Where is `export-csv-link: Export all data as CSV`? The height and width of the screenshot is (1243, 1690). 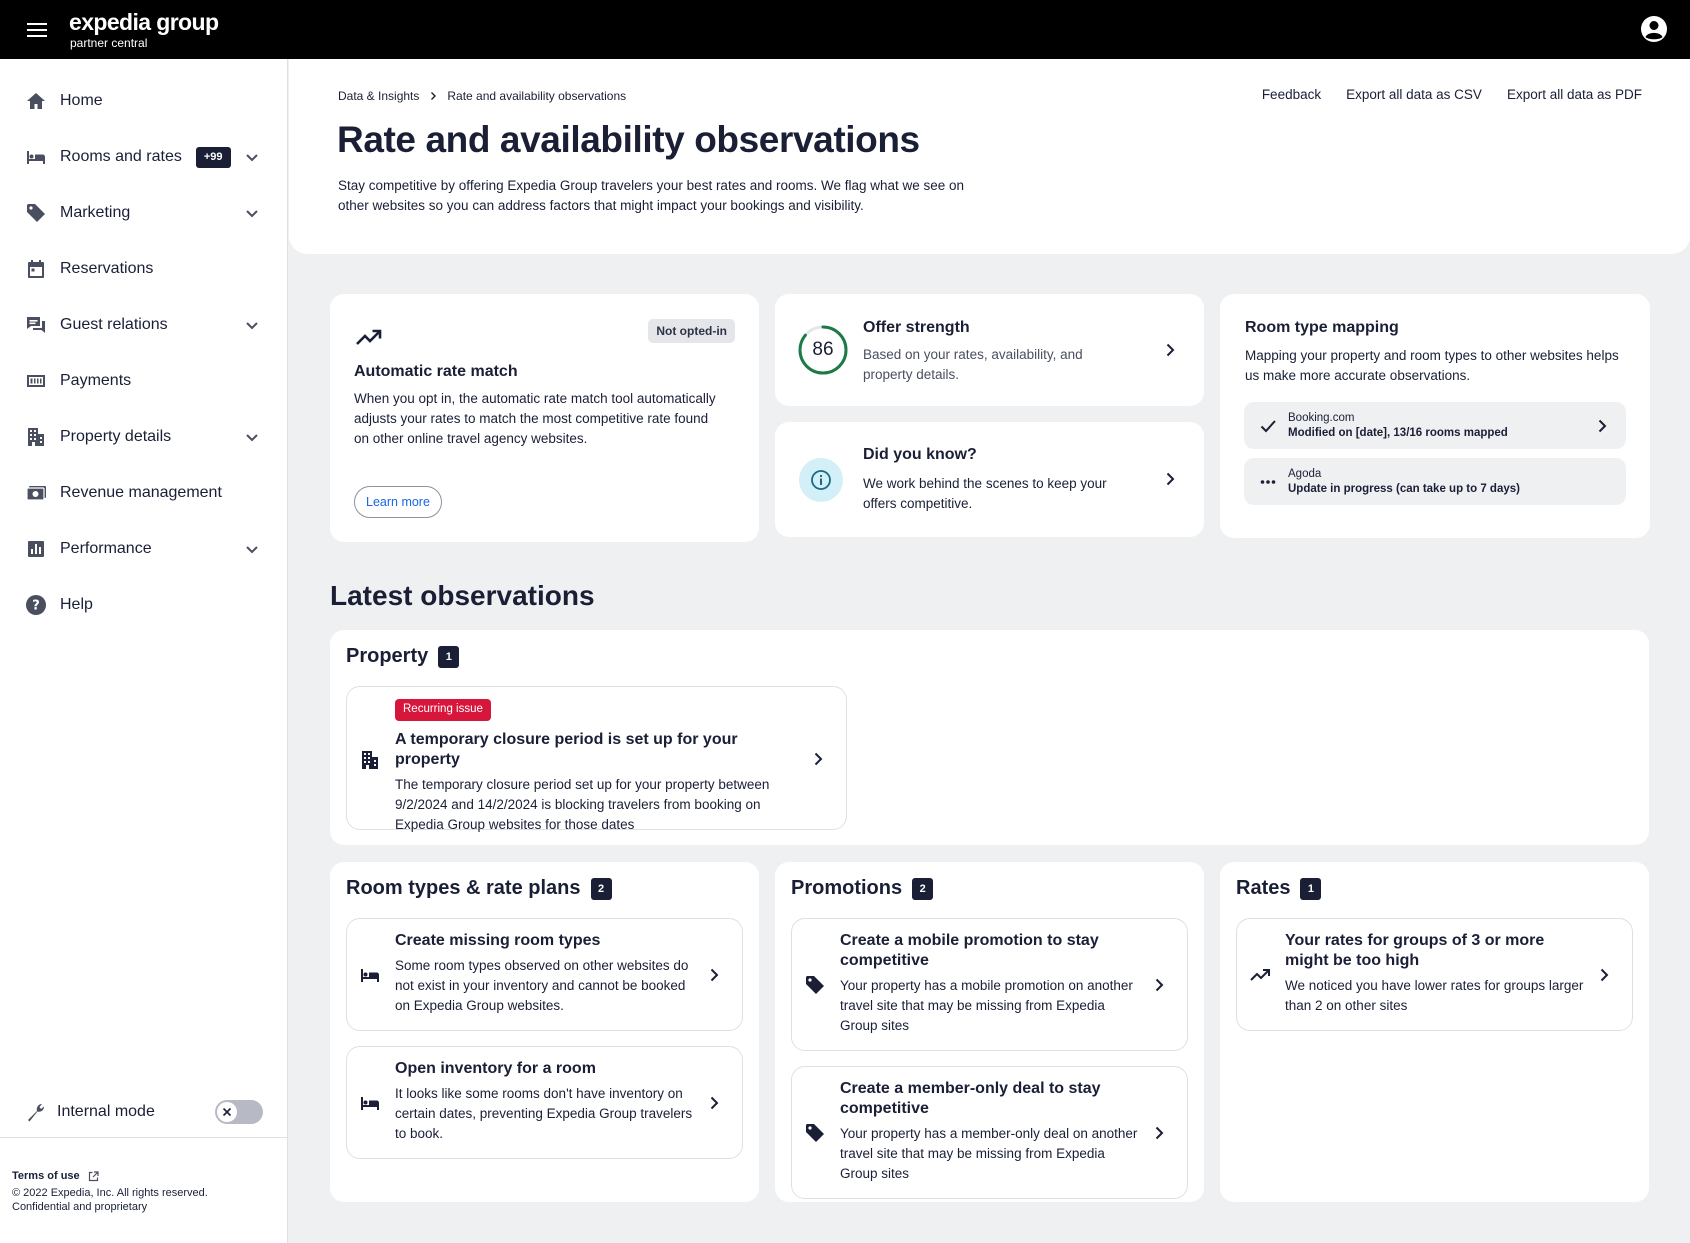
export-csv-link: Export all data as CSV is located at coordinates (1414, 94).